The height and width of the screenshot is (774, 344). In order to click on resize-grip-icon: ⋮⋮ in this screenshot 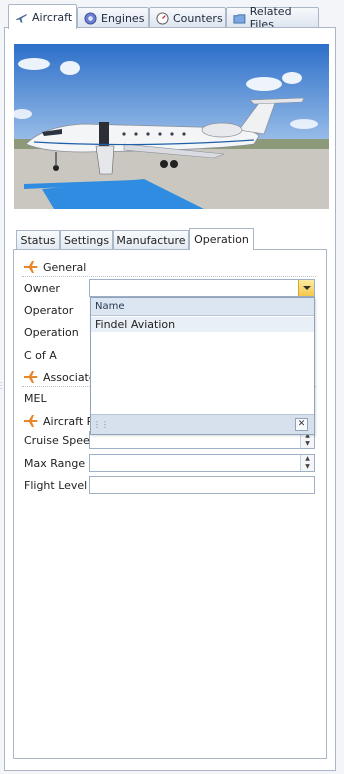, I will do `click(101, 425)`.